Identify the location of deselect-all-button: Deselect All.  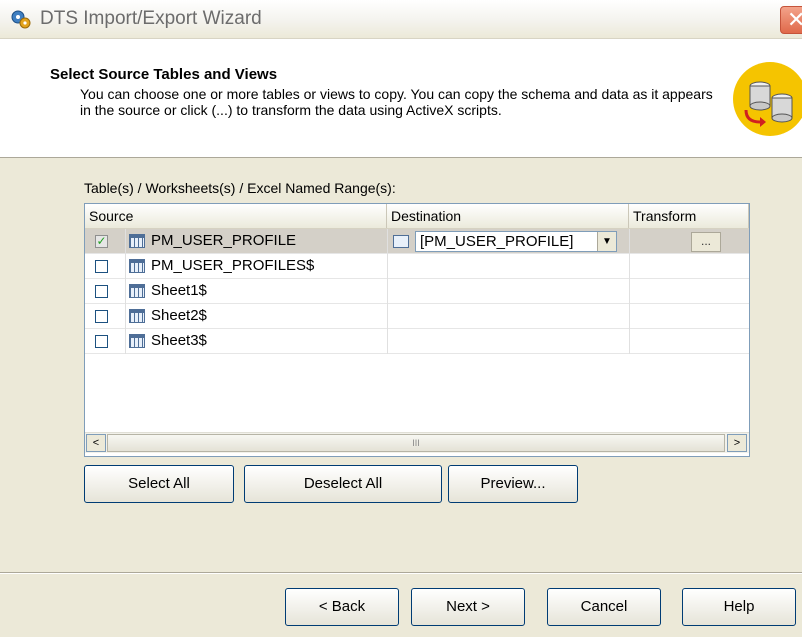
(343, 484).